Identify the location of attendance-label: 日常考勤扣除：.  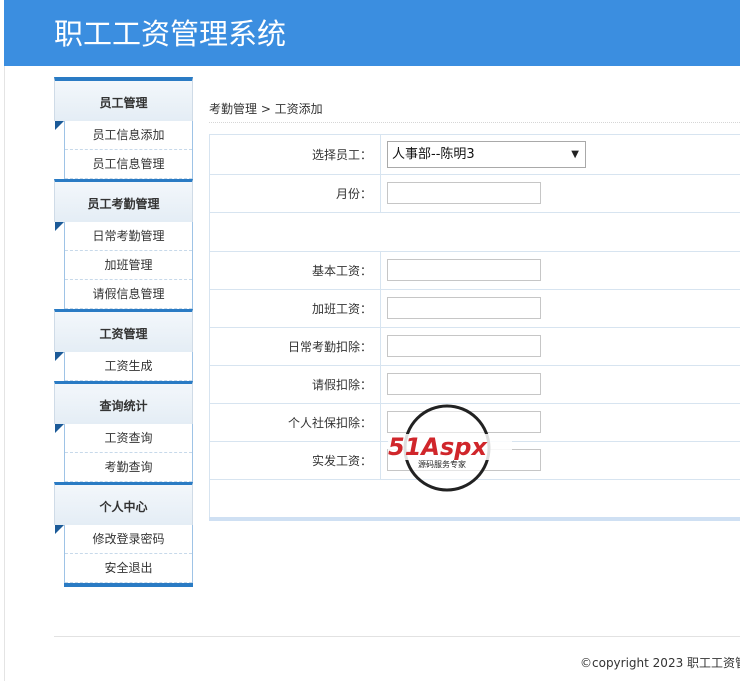
(295, 346).